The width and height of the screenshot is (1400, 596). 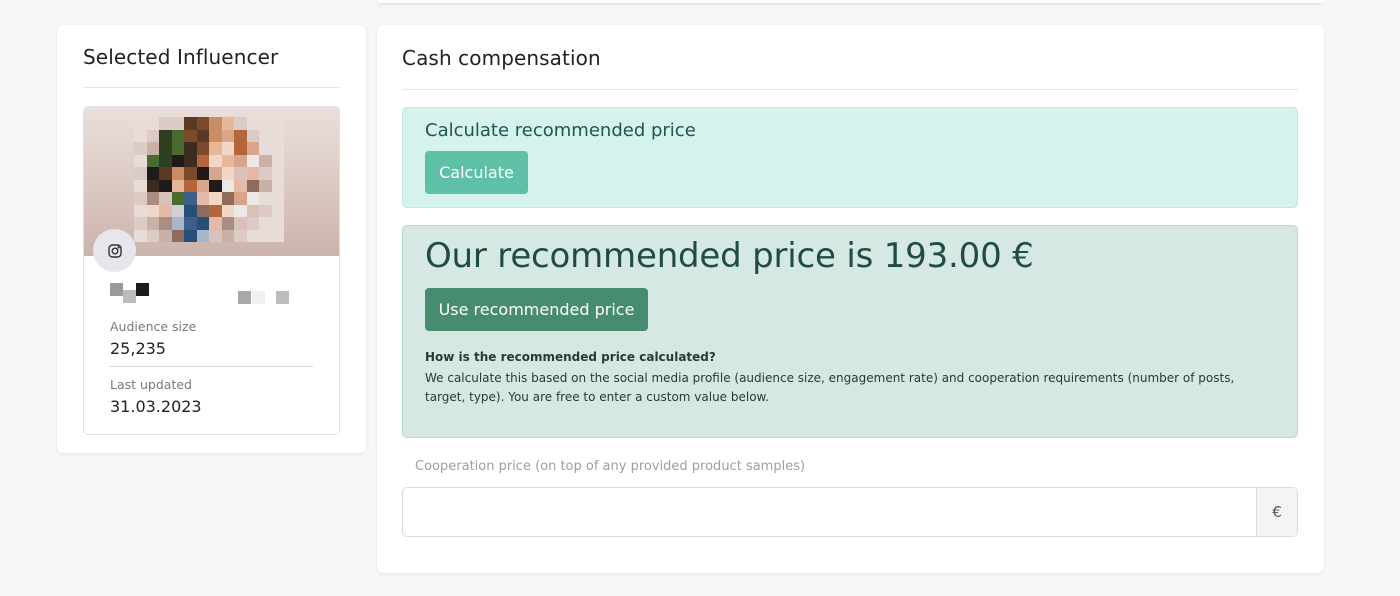 What do you see at coordinates (211, 87) in the screenshot?
I see `influencer-card-divider` at bounding box center [211, 87].